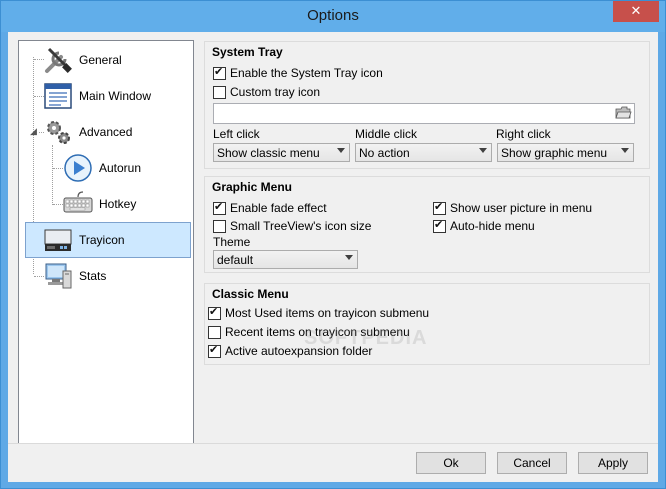  I want to click on title-bar: Options ✕, so click(333, 16).